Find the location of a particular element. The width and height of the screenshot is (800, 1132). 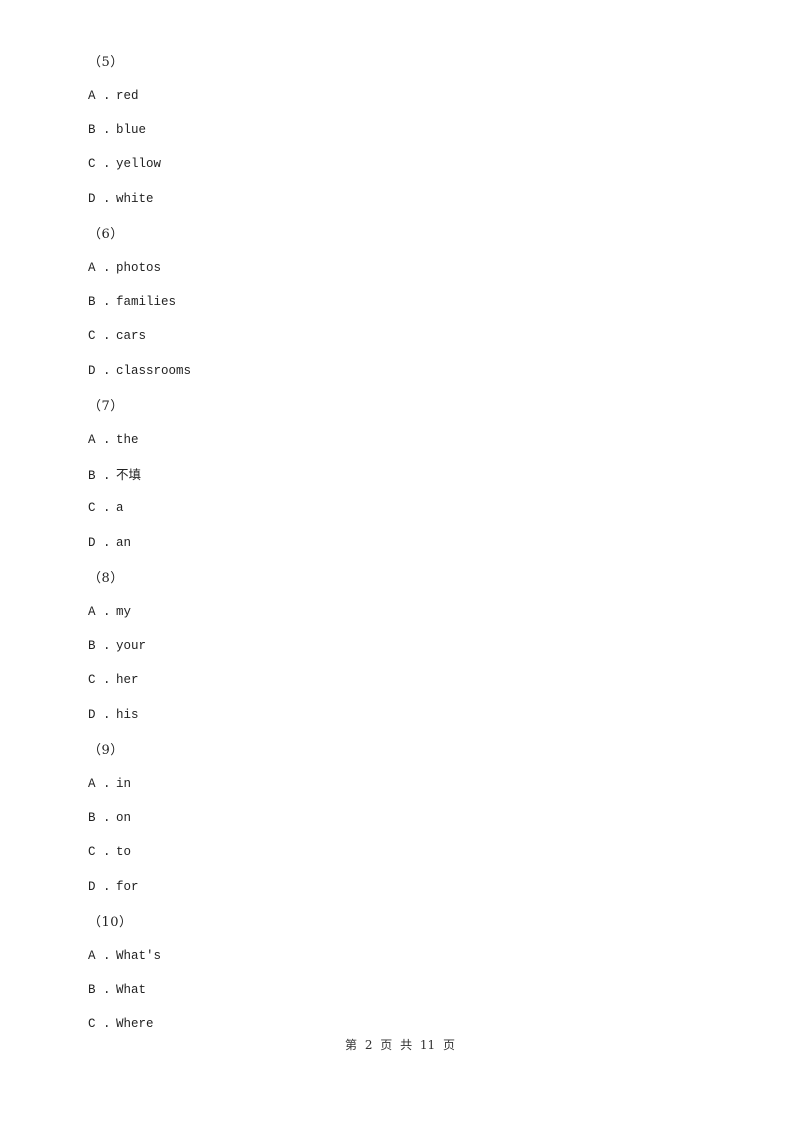

question-label: （5） is located at coordinates (106, 62).